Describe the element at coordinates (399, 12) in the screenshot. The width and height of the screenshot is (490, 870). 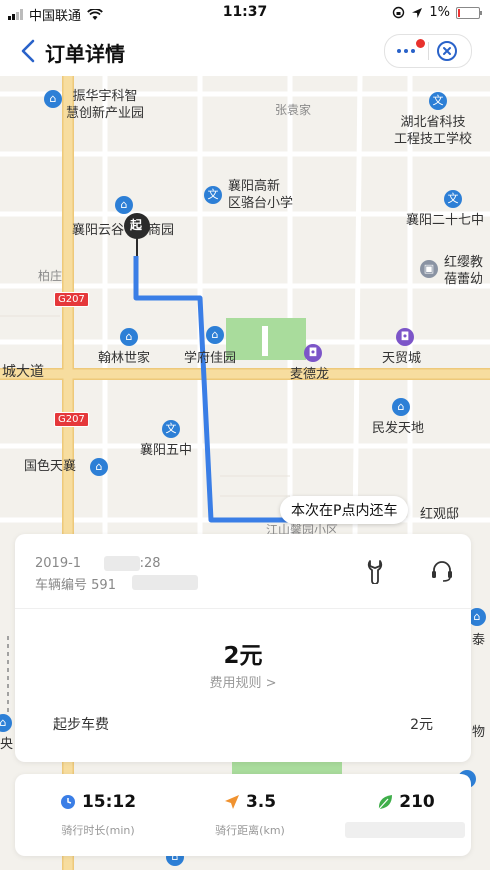
I see `orientation-lock-icon` at that location.